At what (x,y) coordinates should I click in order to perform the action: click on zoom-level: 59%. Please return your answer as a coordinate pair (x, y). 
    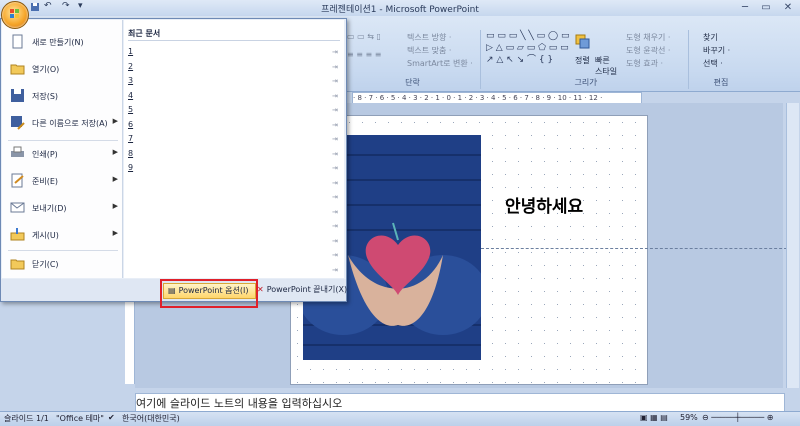
    Looking at the image, I should click on (689, 417).